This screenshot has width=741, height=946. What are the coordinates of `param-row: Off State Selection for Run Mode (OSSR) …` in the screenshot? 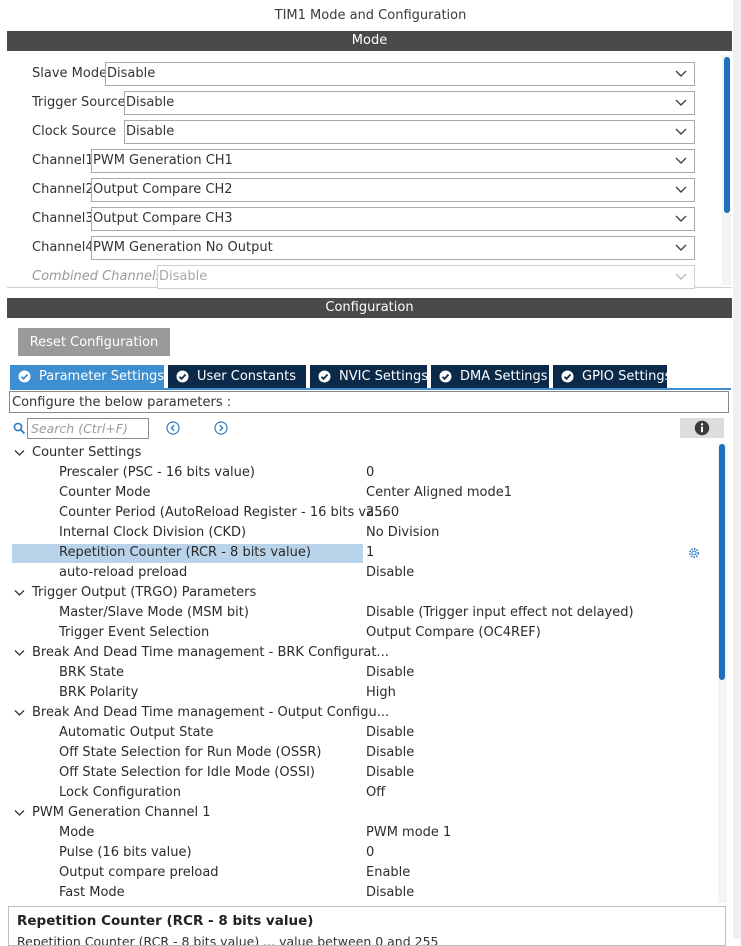 It's located at (363, 753).